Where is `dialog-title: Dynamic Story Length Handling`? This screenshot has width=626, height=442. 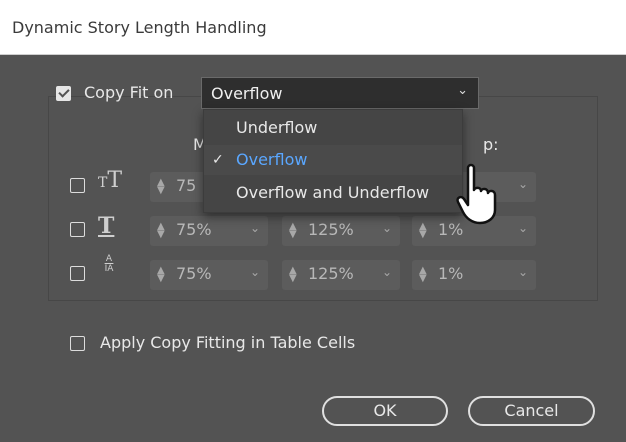
dialog-title: Dynamic Story Length Handling is located at coordinates (139, 27).